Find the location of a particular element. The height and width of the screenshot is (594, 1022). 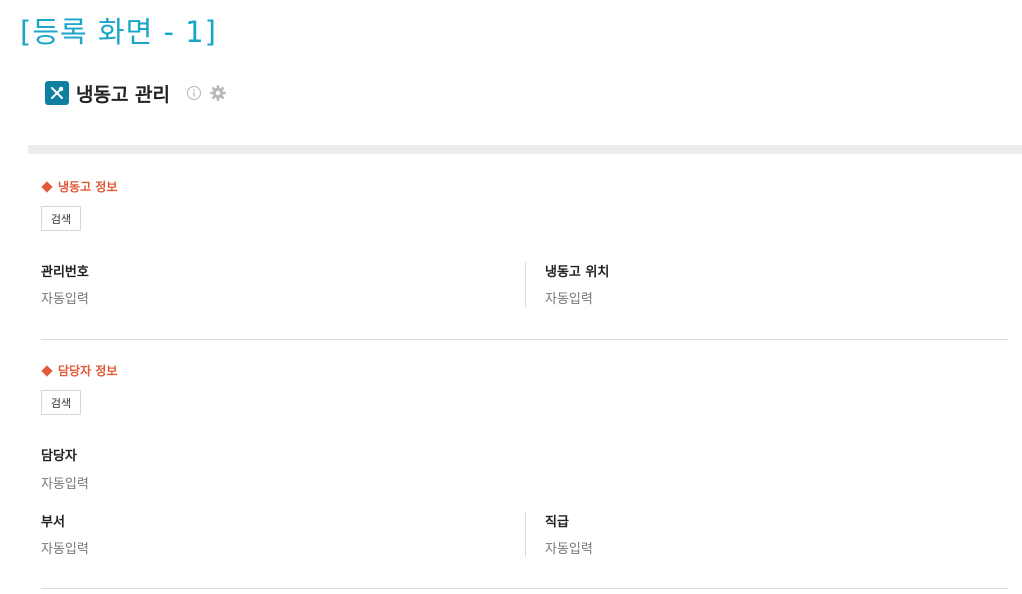

freezer-search-button: 검색 is located at coordinates (61, 218).